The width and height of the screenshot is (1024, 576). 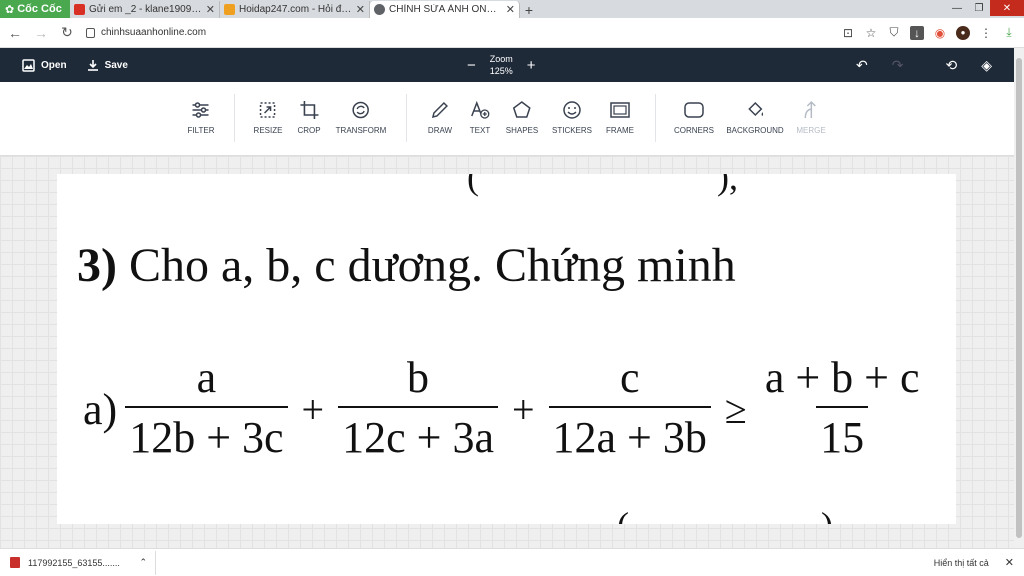 I want to click on back-icon: ←, so click(x=15, y=33).